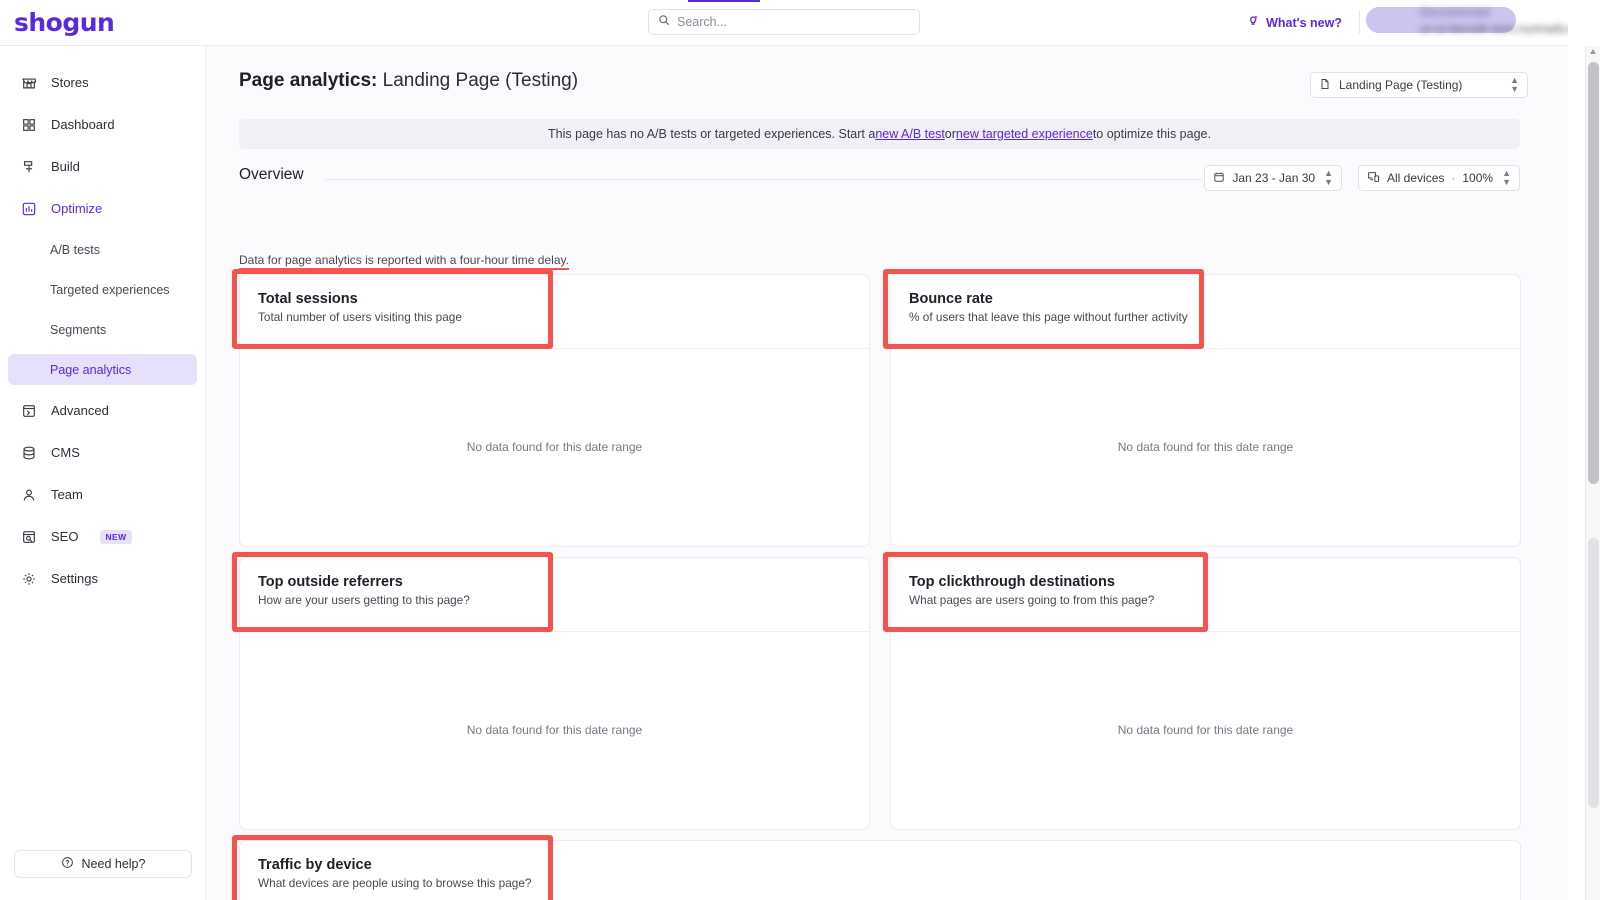 This screenshot has height=900, width=1600. What do you see at coordinates (64, 22) in the screenshot?
I see `shogun-logo: shogun` at bounding box center [64, 22].